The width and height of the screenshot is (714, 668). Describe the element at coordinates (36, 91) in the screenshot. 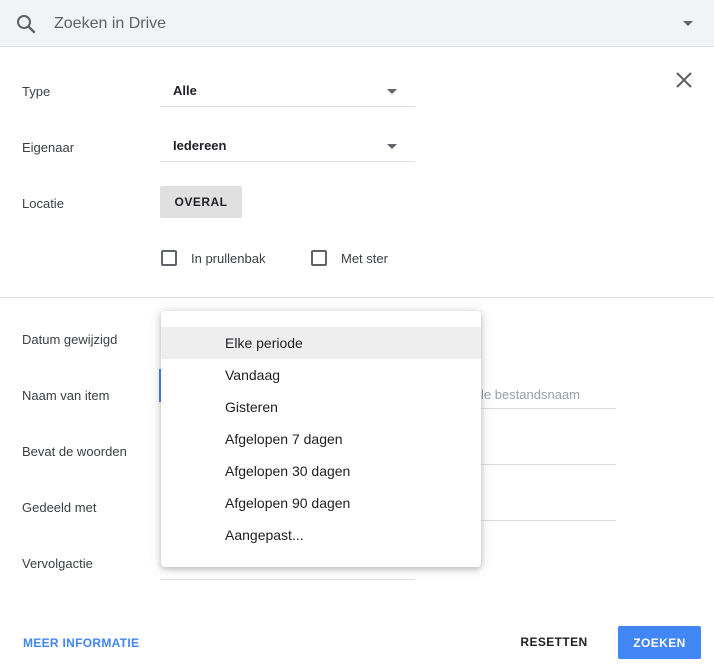

I see `type-label: Type` at that location.